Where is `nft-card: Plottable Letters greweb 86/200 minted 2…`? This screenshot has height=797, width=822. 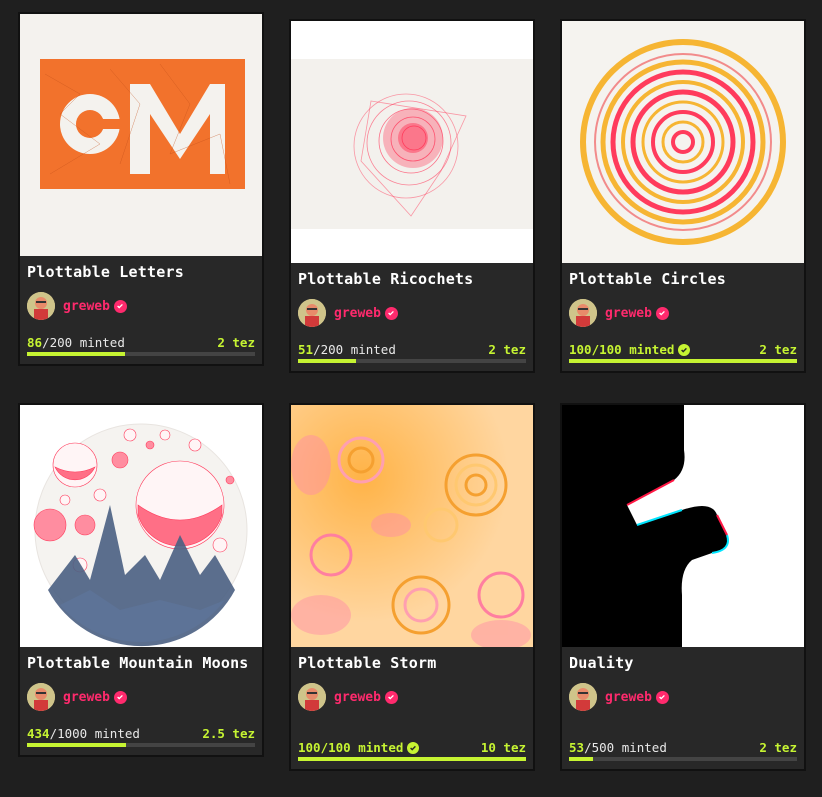
nft-card: Plottable Letters greweb 86/200 minted 2… is located at coordinates (141, 189).